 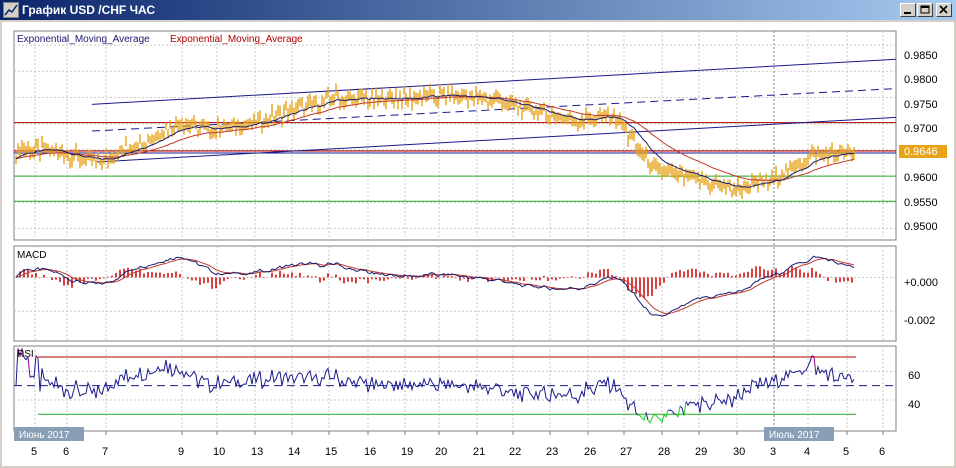 What do you see at coordinates (590, 452) in the screenshot?
I see `x-tick-label: 26` at bounding box center [590, 452].